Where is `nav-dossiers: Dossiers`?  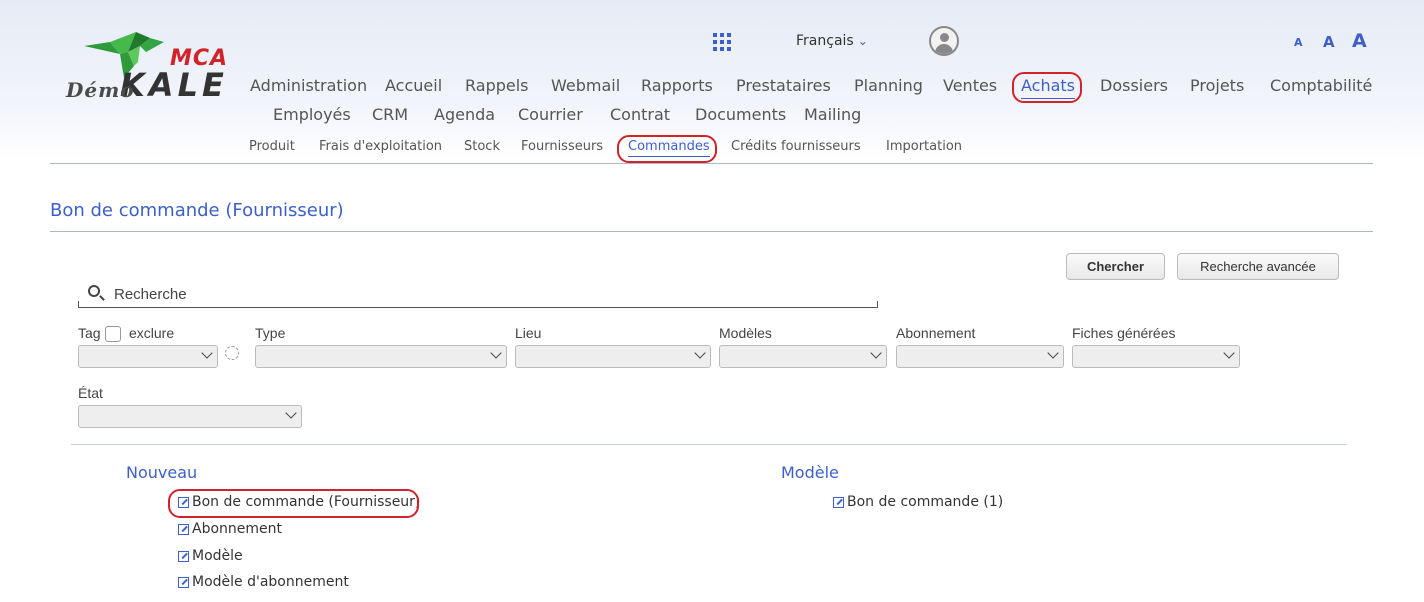 nav-dossiers: Dossiers is located at coordinates (1134, 85).